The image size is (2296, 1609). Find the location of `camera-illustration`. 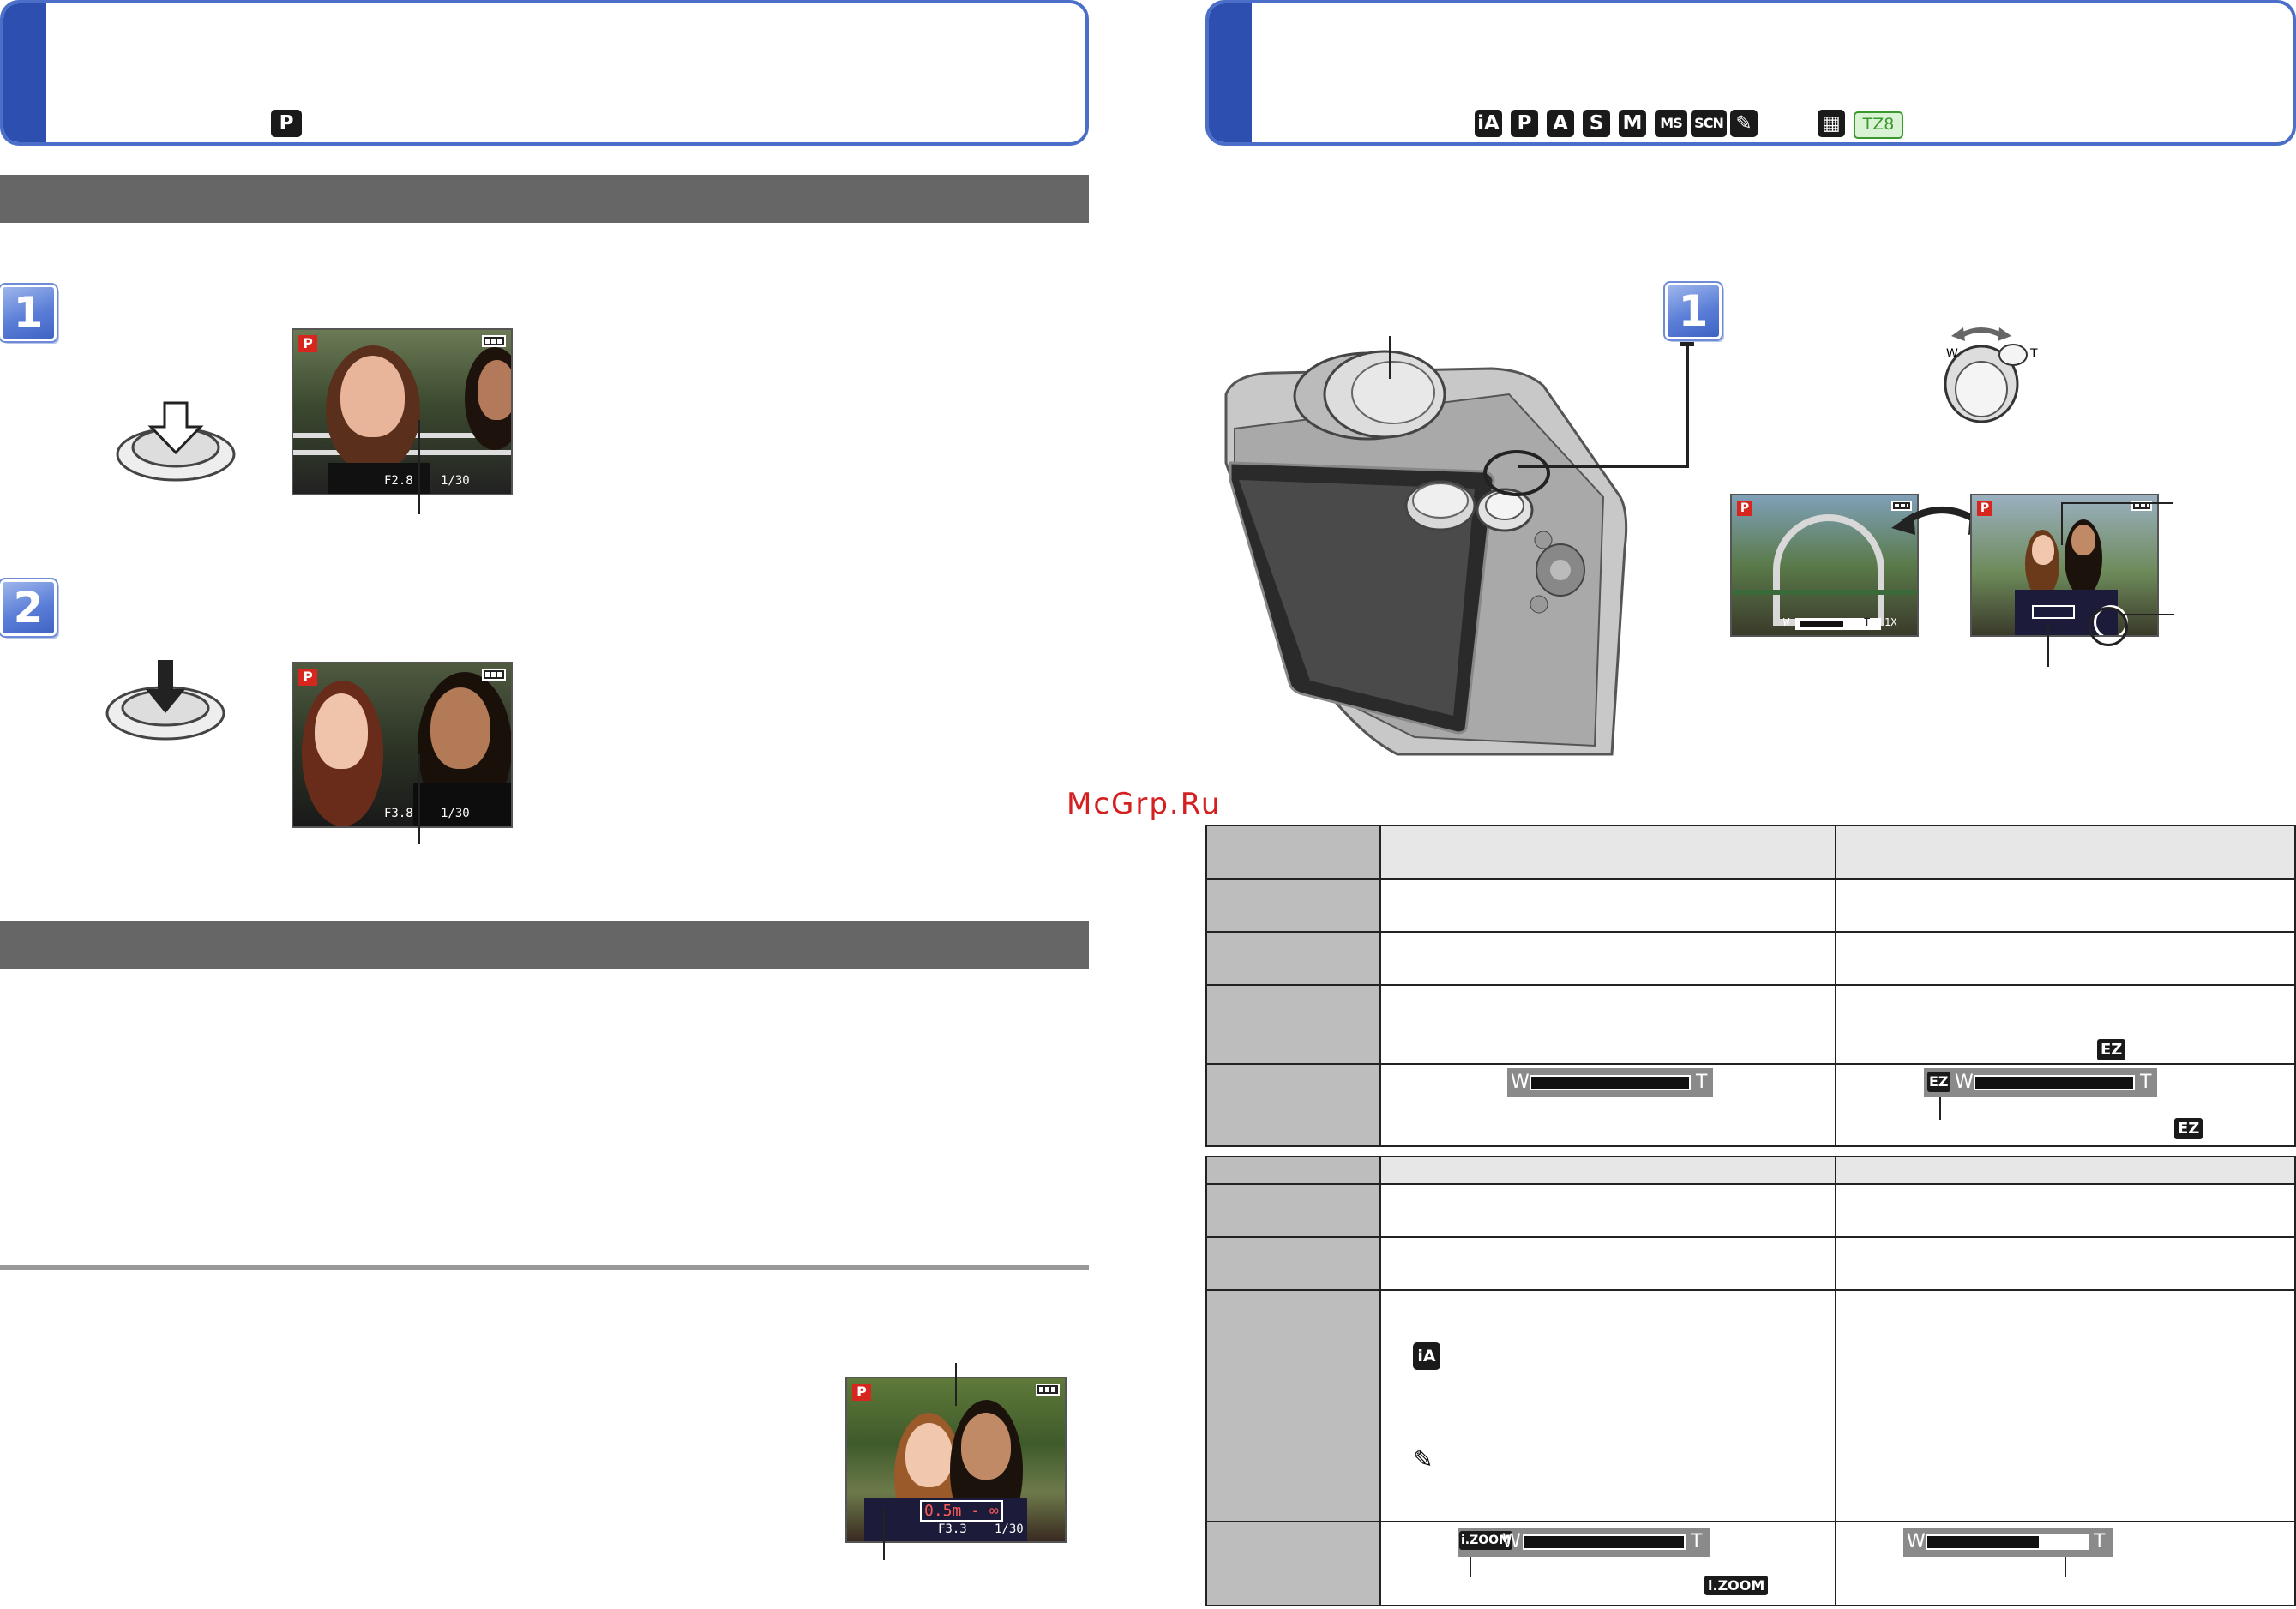

camera-illustration is located at coordinates (1426, 553).